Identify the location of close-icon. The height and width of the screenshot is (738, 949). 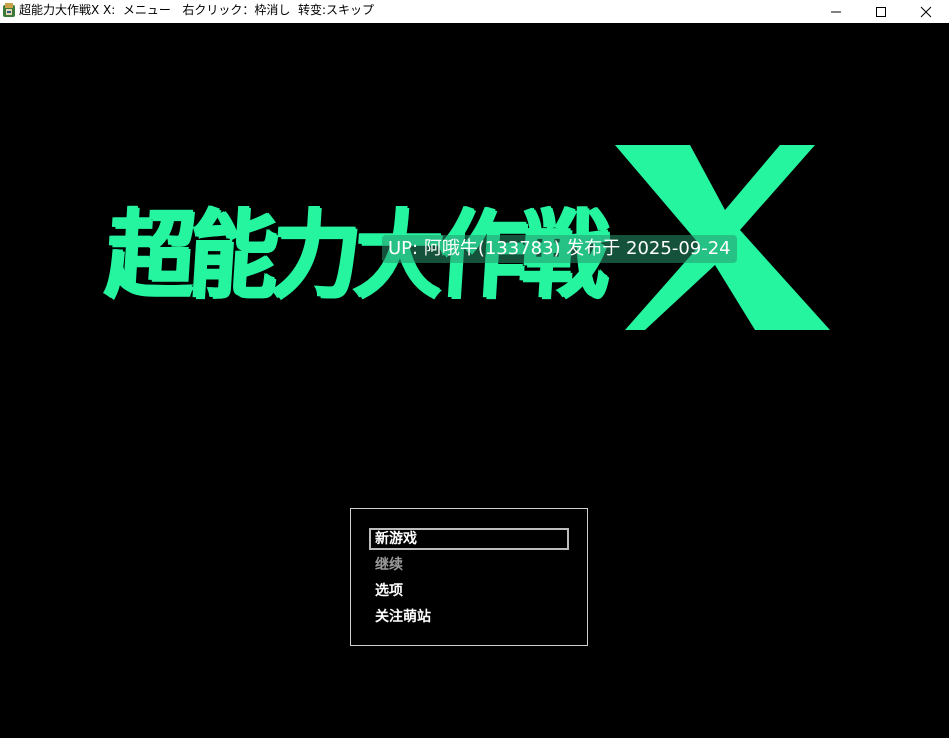
(926, 11).